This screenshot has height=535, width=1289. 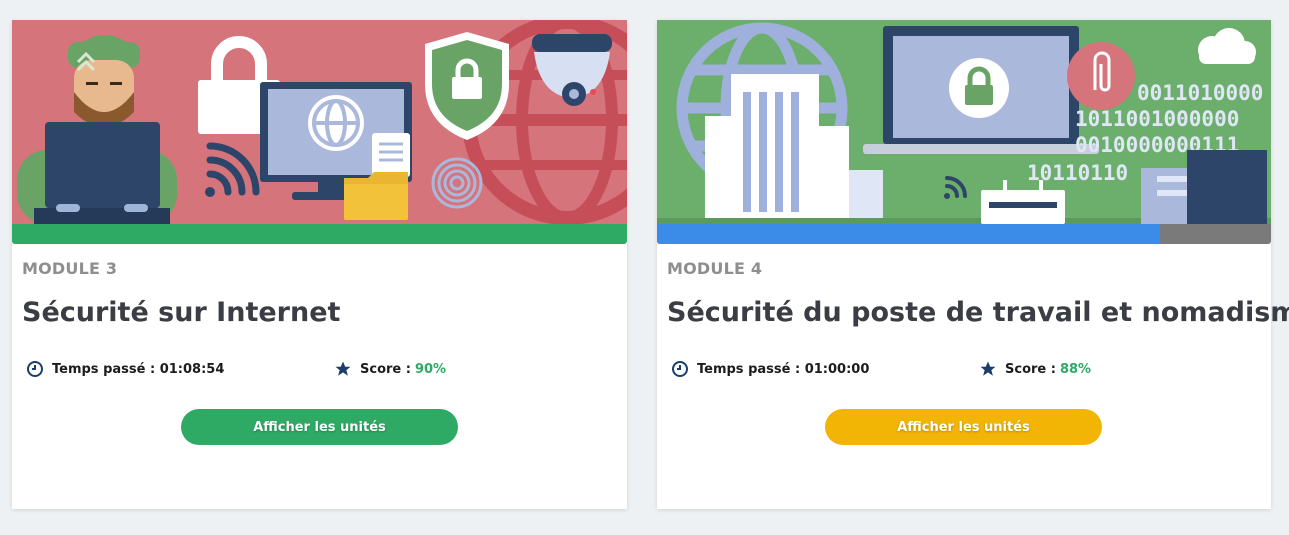 What do you see at coordinates (430, 369) in the screenshot?
I see `score-value: 90%` at bounding box center [430, 369].